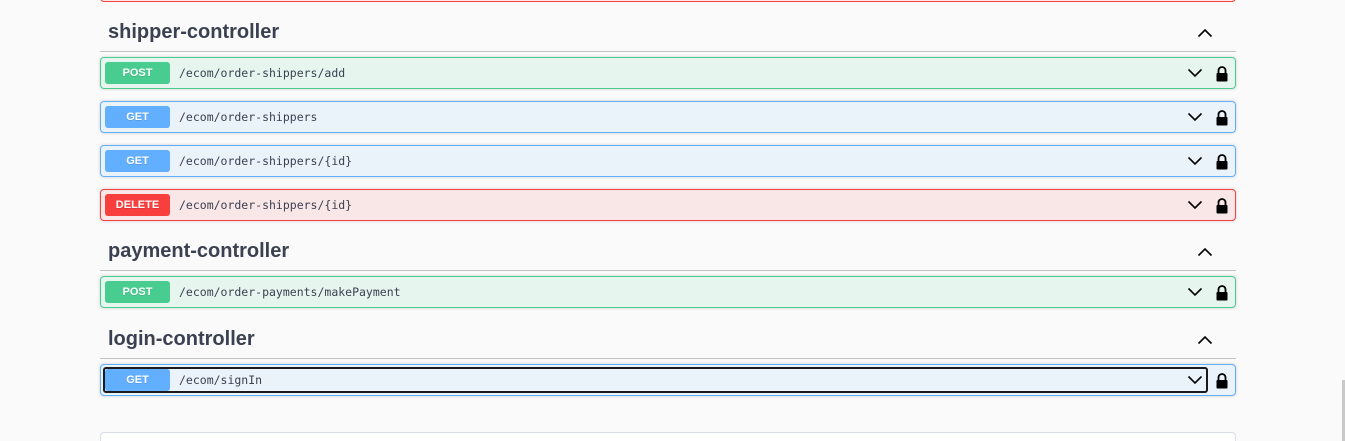  Describe the element at coordinates (290, 292) in the screenshot. I see `operation-path: /ecom/order-payments/makePayment` at that location.